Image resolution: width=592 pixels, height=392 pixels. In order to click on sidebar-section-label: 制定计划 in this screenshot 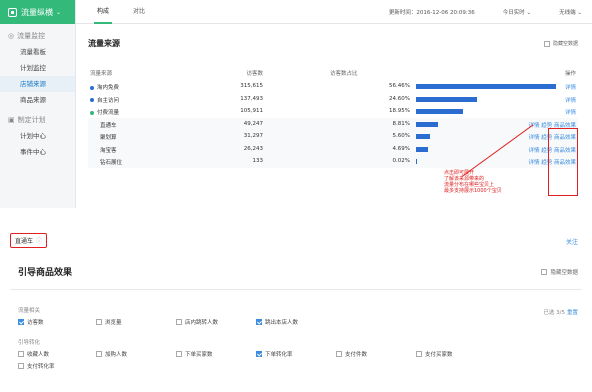, I will do `click(31, 120)`.